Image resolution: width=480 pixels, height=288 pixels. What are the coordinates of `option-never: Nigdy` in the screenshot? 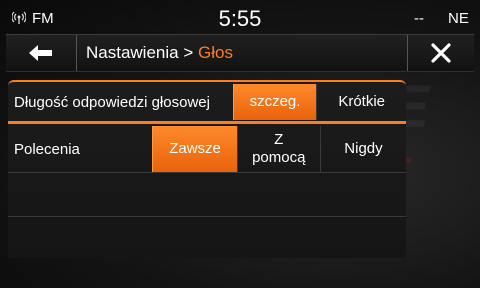 It's located at (362, 149).